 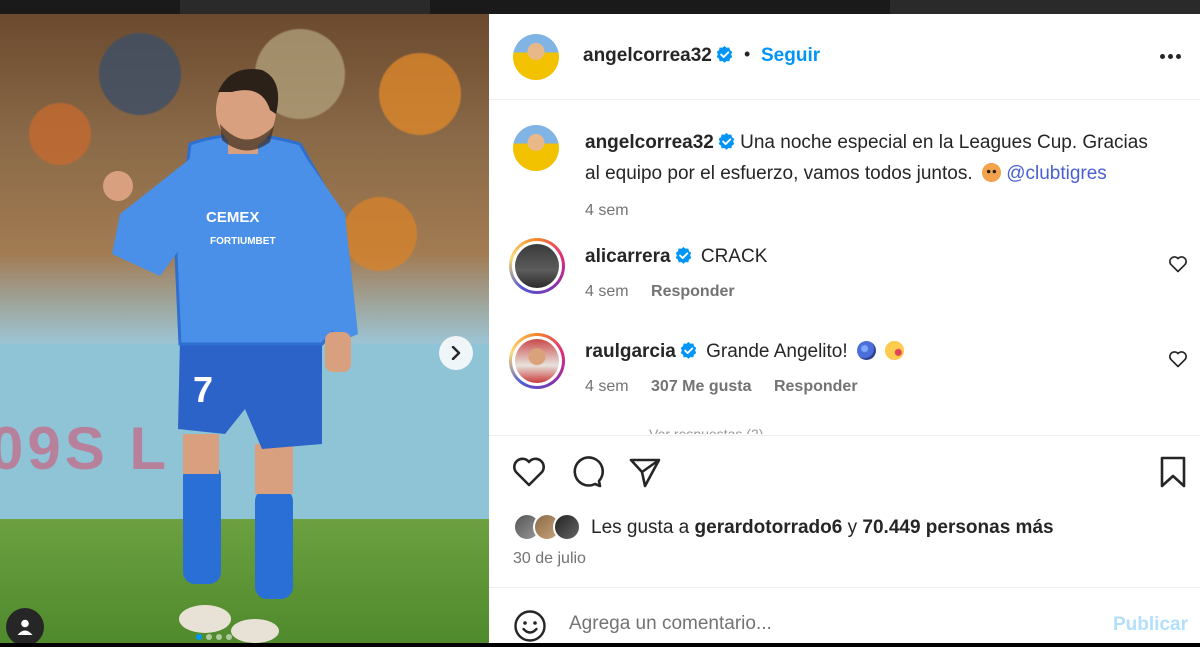 I want to click on comment-text: CRACK, so click(x=734, y=256).